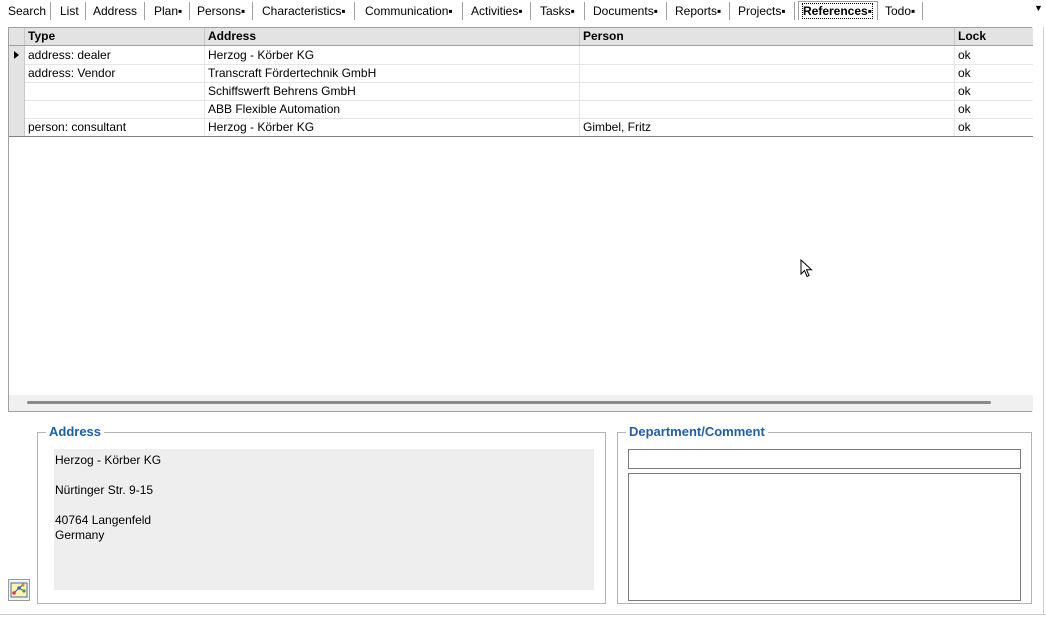 The image size is (1046, 617). I want to click on table-row: address: dealer Herzog - Körber KG ok, so click(521, 55).